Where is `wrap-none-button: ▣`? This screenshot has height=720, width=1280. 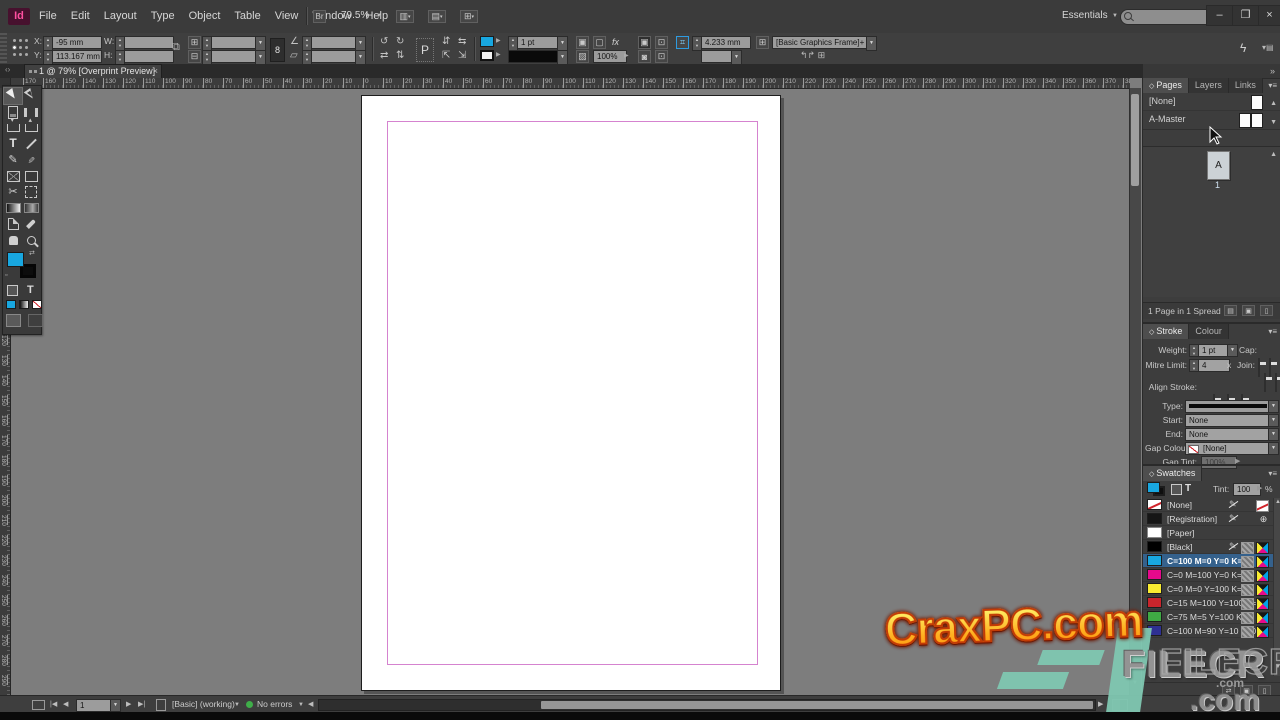
wrap-none-button: ▣ is located at coordinates (644, 42).